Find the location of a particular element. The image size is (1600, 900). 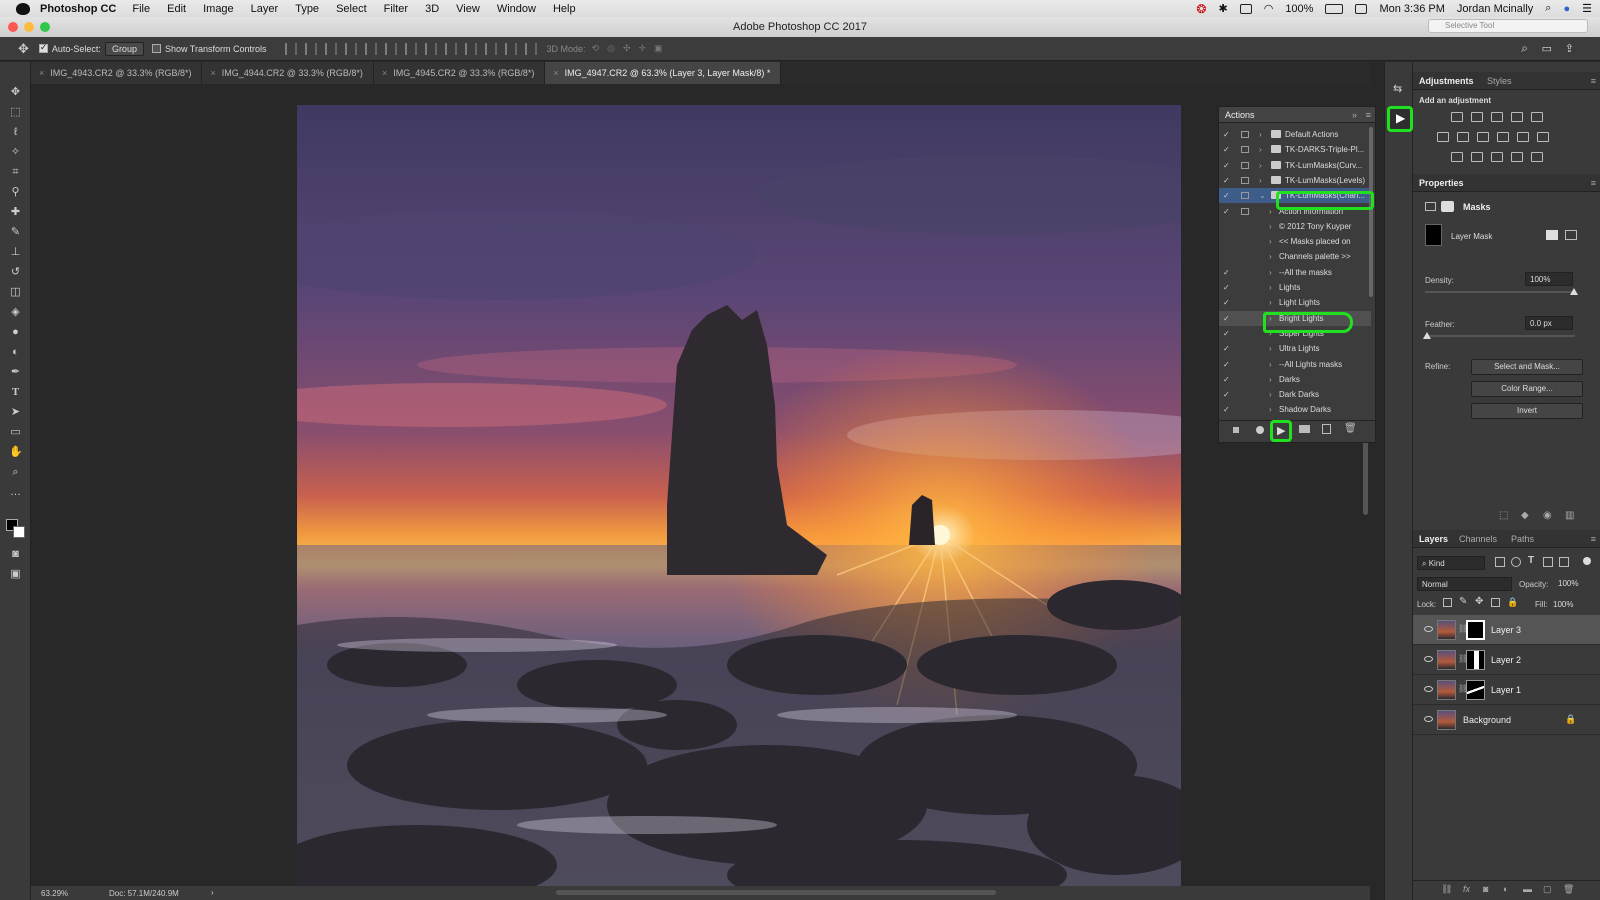

menu-filter: Filter is located at coordinates (396, 9).